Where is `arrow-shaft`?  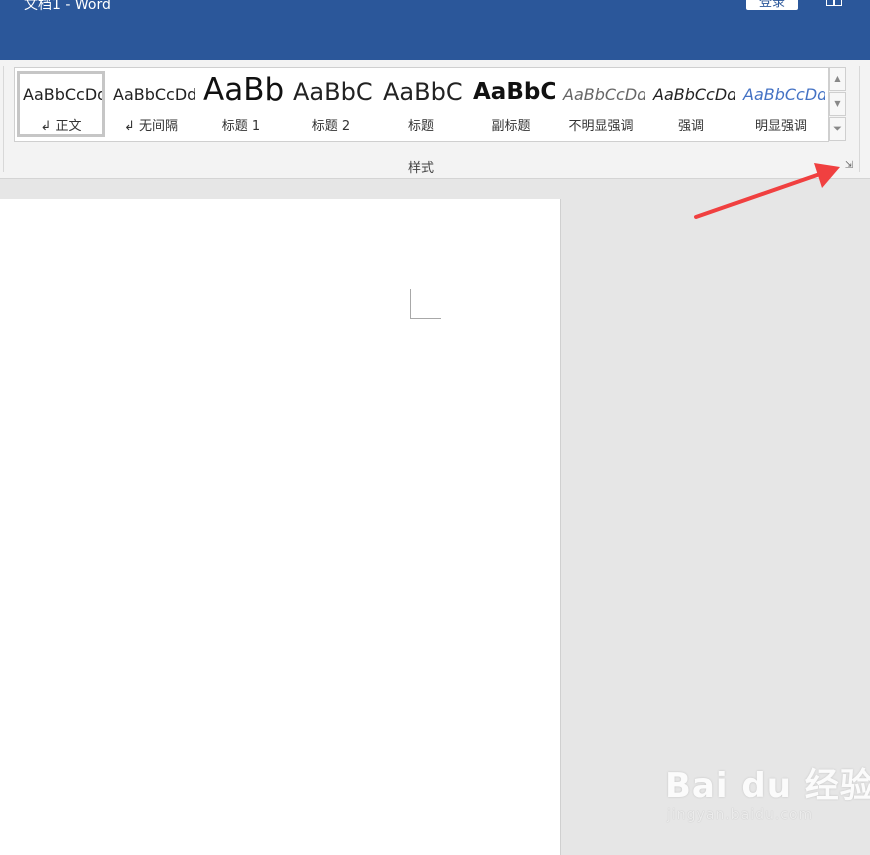 arrow-shaft is located at coordinates (758, 195).